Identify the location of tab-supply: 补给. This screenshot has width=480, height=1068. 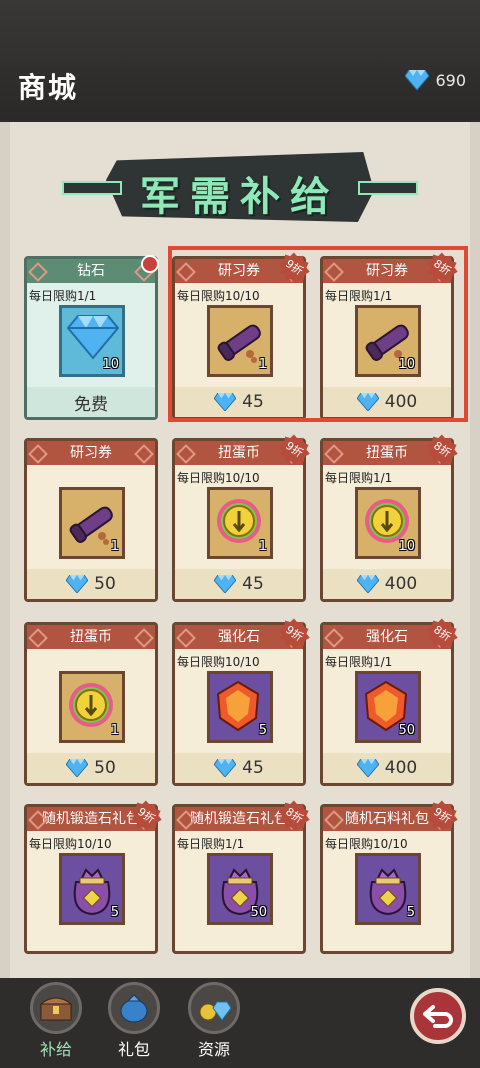
(56, 1021).